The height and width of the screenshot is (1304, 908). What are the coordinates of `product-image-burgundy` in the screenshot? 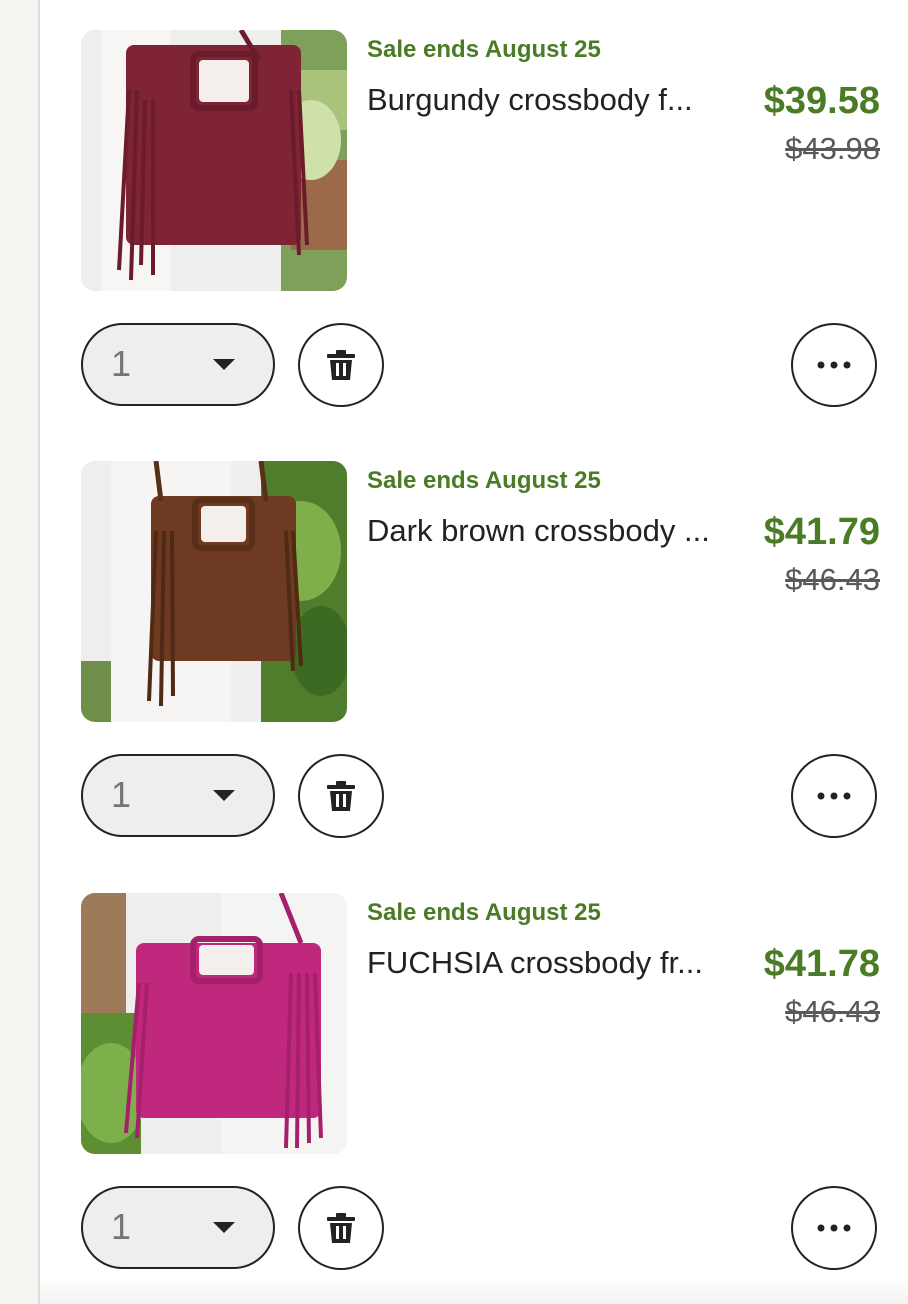 It's located at (214, 160).